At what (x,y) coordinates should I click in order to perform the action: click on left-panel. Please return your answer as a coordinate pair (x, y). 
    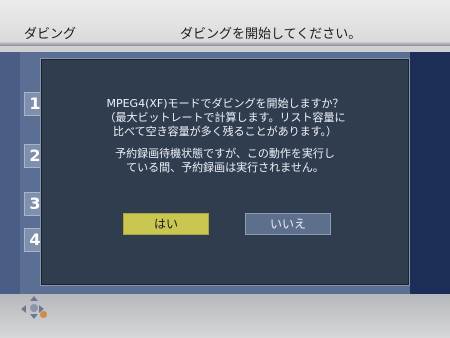
    Looking at the image, I should click on (10, 173).